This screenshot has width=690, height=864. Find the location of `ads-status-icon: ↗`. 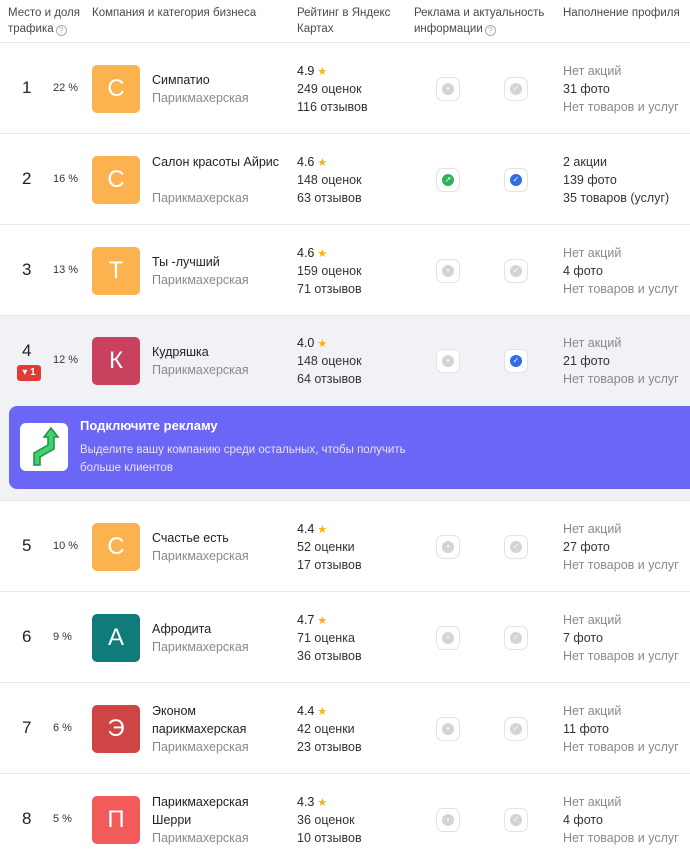

ads-status-icon: ↗ is located at coordinates (448, 180).